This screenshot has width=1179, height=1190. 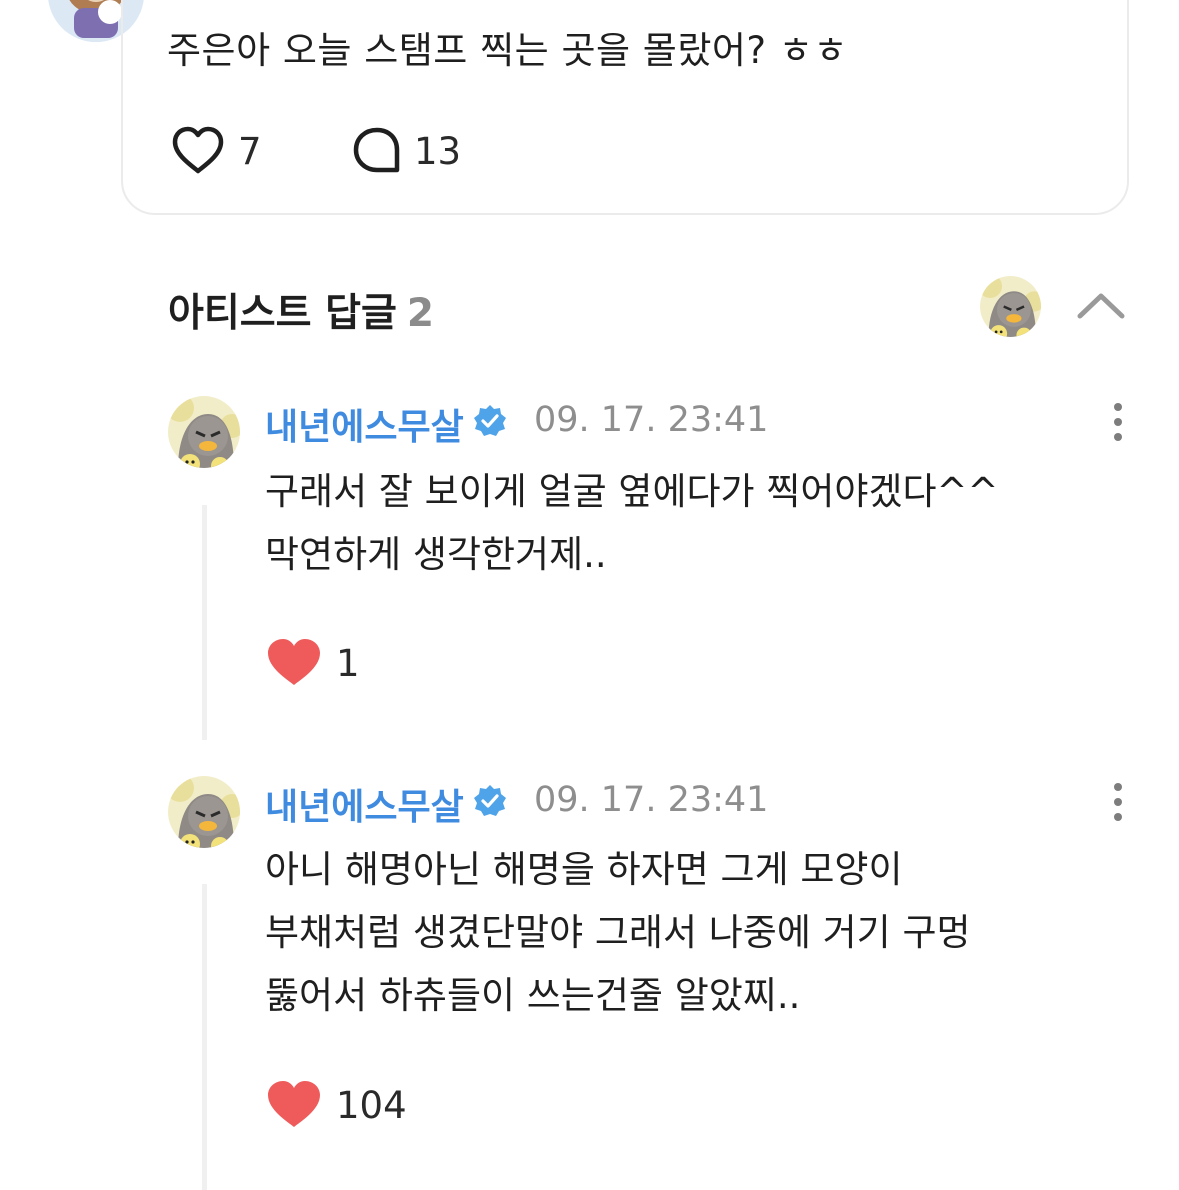 I want to click on reply-text-line: 구래서 잘 보이게 얼굴 옆에다가 찍어야겠다^^, so click(x=632, y=491).